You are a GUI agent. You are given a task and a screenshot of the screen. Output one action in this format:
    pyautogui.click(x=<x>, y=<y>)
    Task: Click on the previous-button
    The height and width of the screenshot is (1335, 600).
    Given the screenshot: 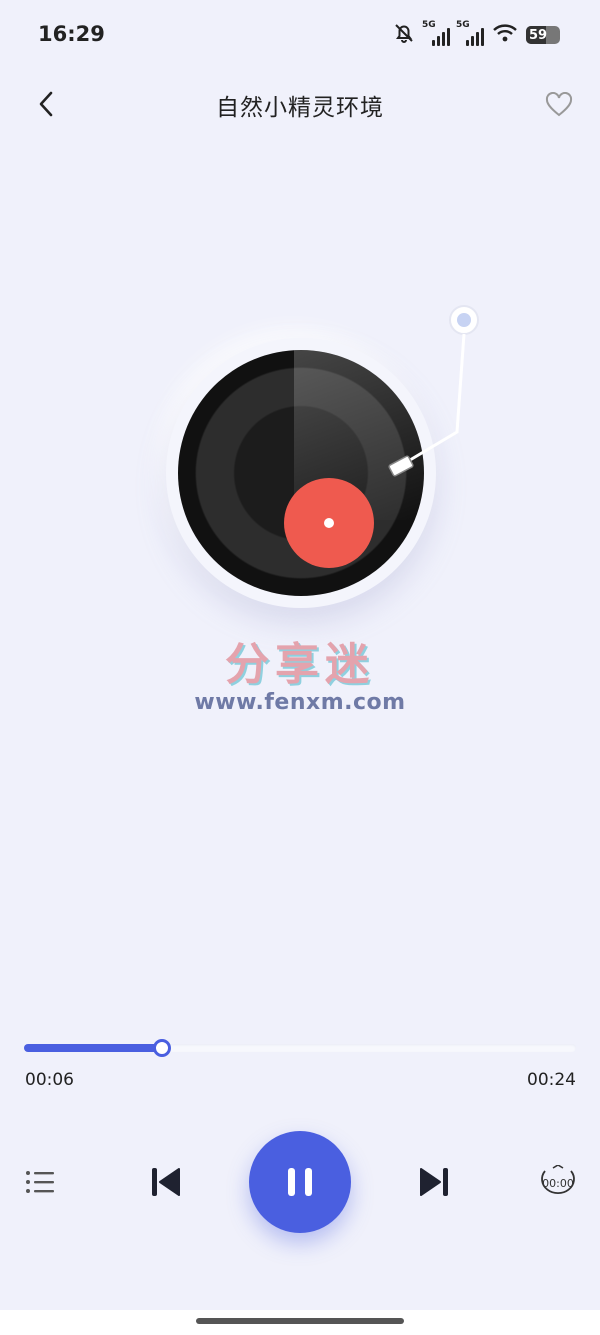 What is the action you would take?
    pyautogui.click(x=166, y=1182)
    